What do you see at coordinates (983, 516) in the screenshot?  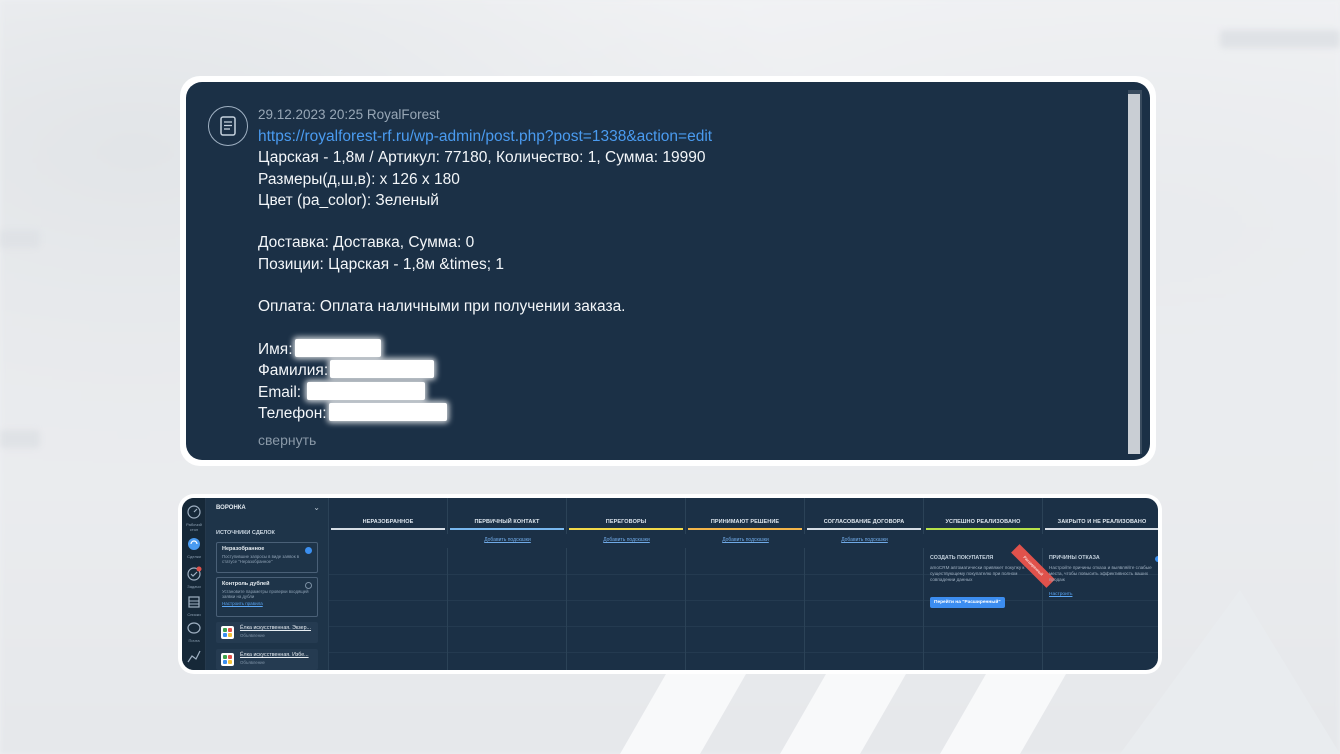 I see `pipeline-column-header: УСПЕШНО РЕАЛИЗОВАНО` at bounding box center [983, 516].